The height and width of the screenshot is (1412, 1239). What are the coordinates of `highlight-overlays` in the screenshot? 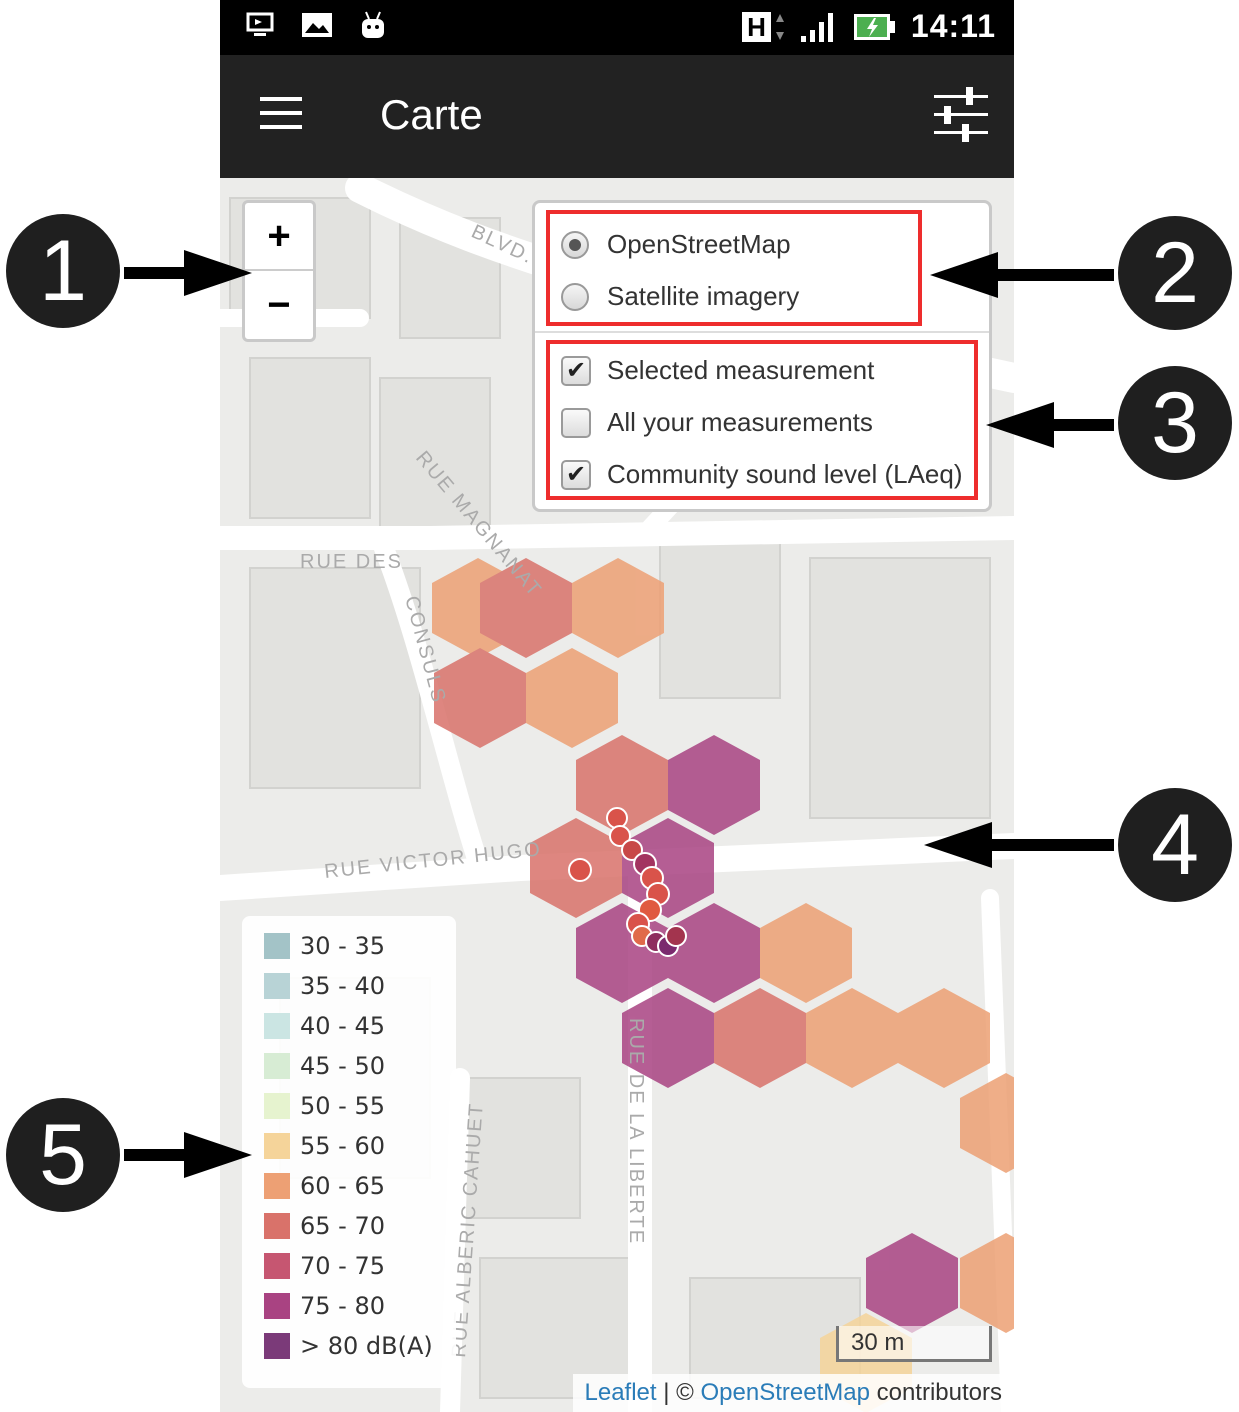 It's located at (762, 420).